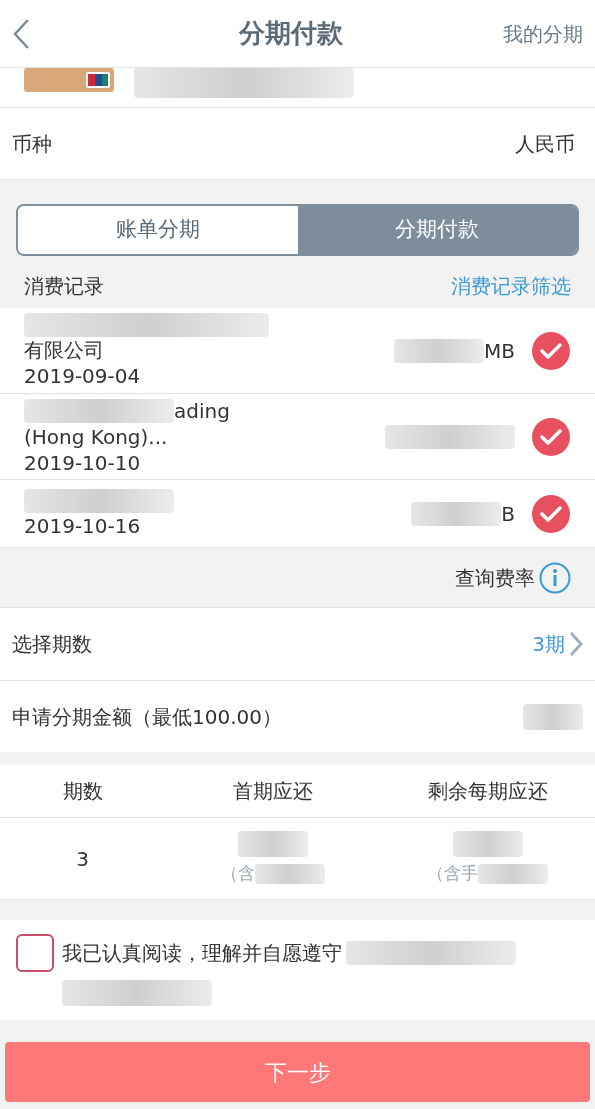 Image resolution: width=595 pixels, height=1109 pixels. What do you see at coordinates (147, 717) in the screenshot?
I see `amount-label: 申请分期金额（最低100.00）` at bounding box center [147, 717].